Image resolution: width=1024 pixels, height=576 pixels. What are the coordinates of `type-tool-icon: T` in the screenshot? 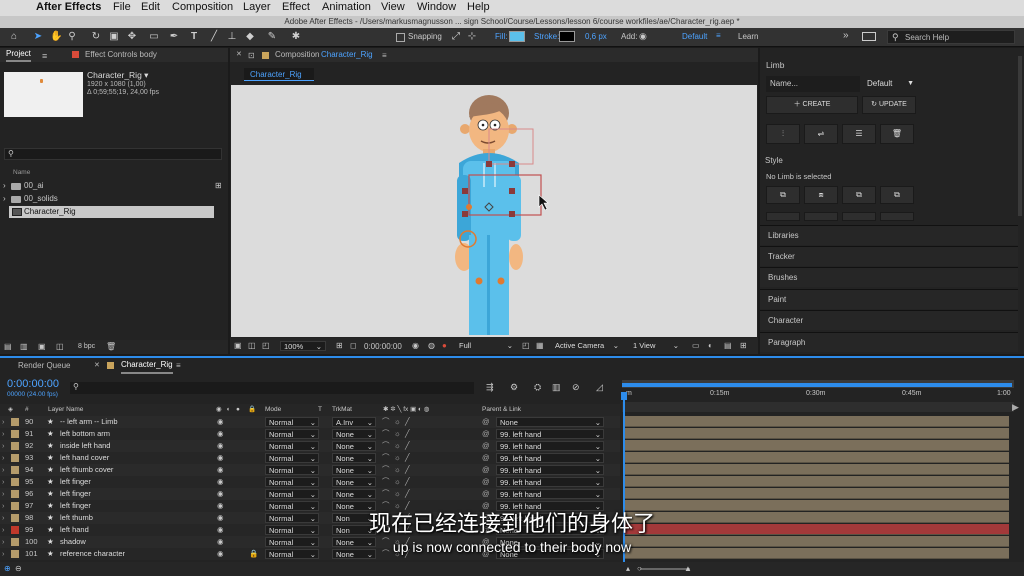 It's located at (194, 37).